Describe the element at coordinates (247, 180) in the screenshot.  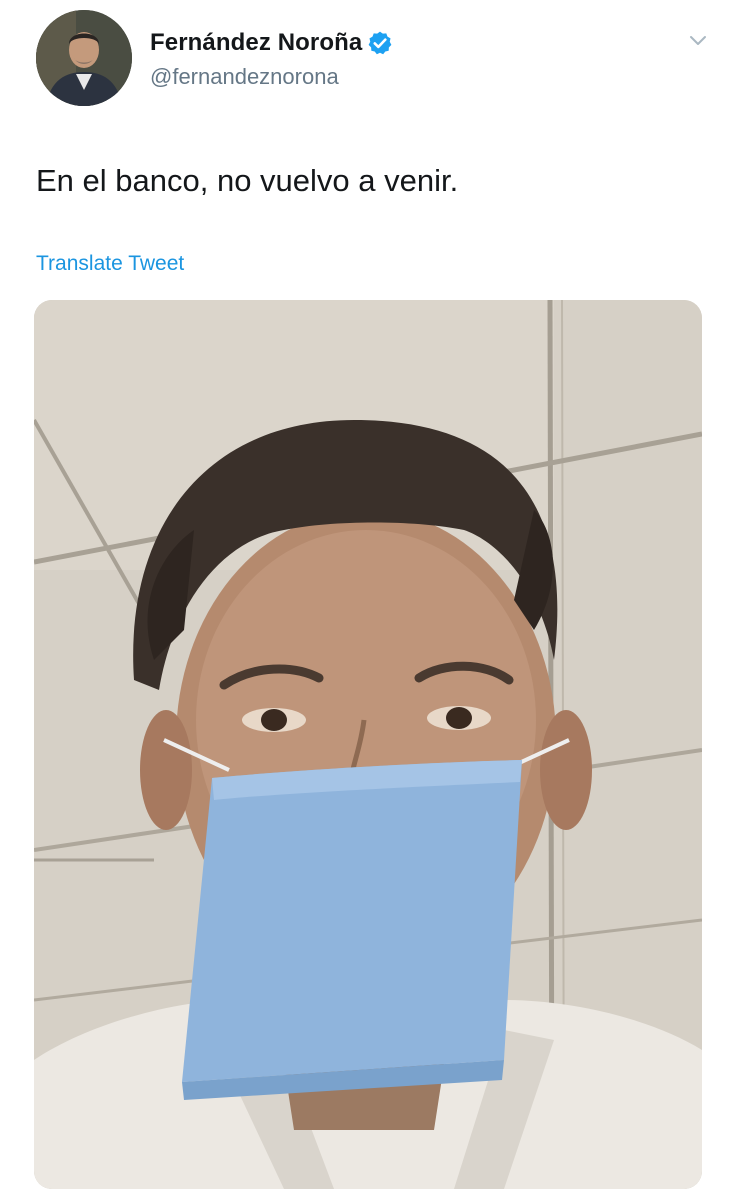
I see `tweet-text: En el banco, no vuelvo a venir.` at that location.